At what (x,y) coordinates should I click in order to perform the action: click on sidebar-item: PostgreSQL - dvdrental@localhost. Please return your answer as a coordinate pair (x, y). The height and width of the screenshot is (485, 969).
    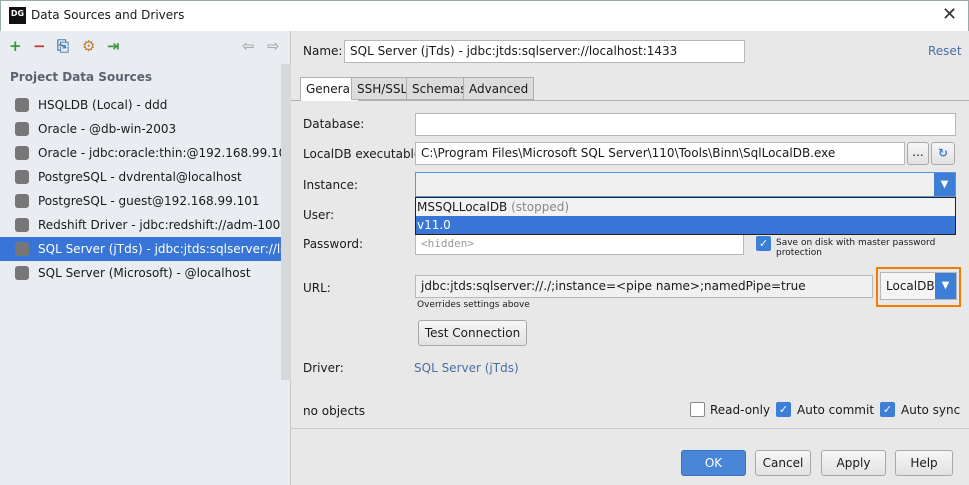
    Looking at the image, I should click on (140, 177).